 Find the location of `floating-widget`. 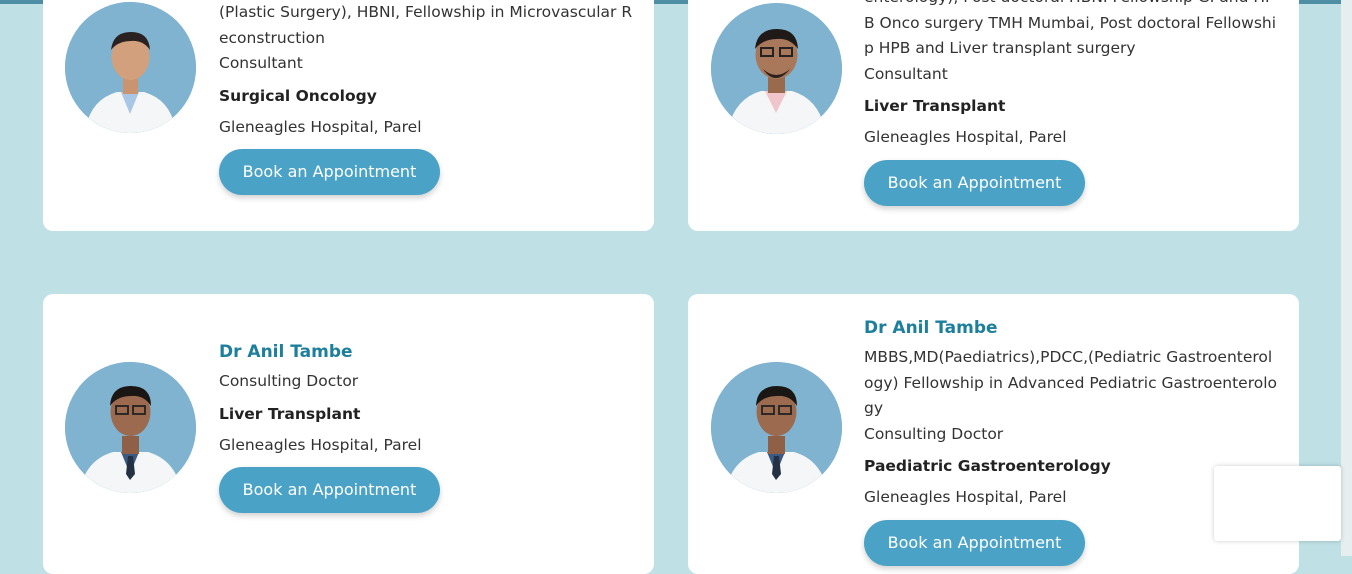

floating-widget is located at coordinates (1277, 503).